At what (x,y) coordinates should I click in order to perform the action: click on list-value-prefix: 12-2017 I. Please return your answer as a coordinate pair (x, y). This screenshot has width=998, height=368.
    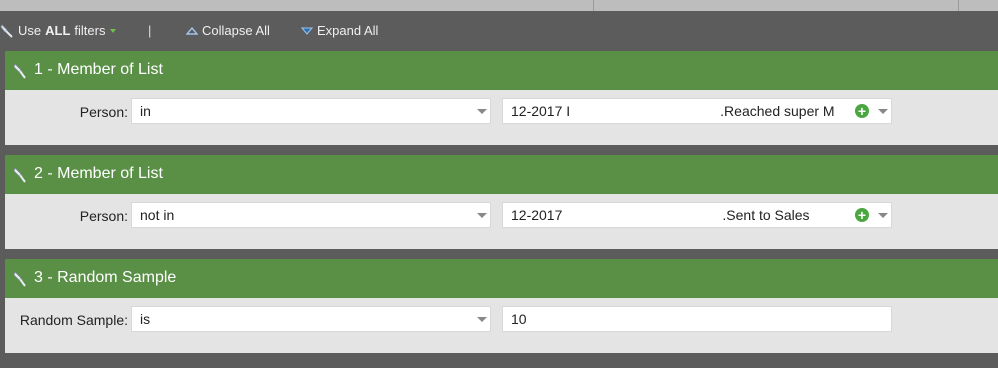
    Looking at the image, I should click on (541, 111).